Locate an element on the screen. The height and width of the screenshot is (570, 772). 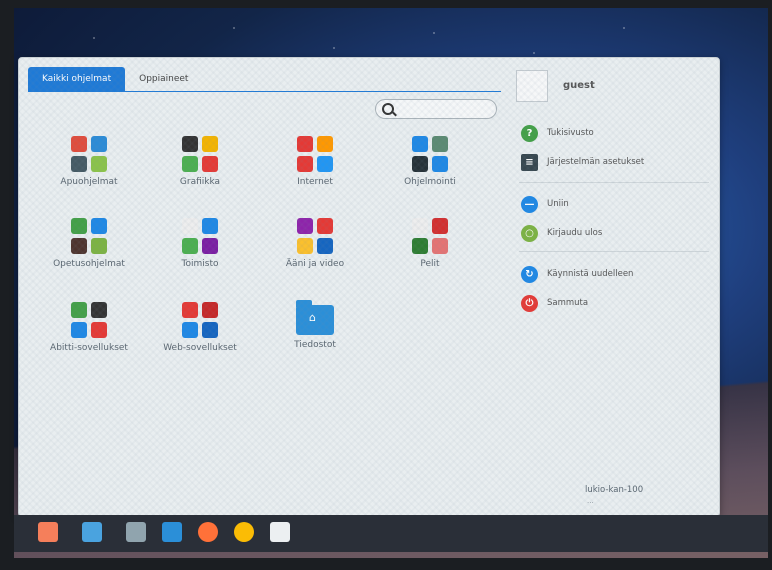
web-apps-icon is located at coordinates (200, 320).